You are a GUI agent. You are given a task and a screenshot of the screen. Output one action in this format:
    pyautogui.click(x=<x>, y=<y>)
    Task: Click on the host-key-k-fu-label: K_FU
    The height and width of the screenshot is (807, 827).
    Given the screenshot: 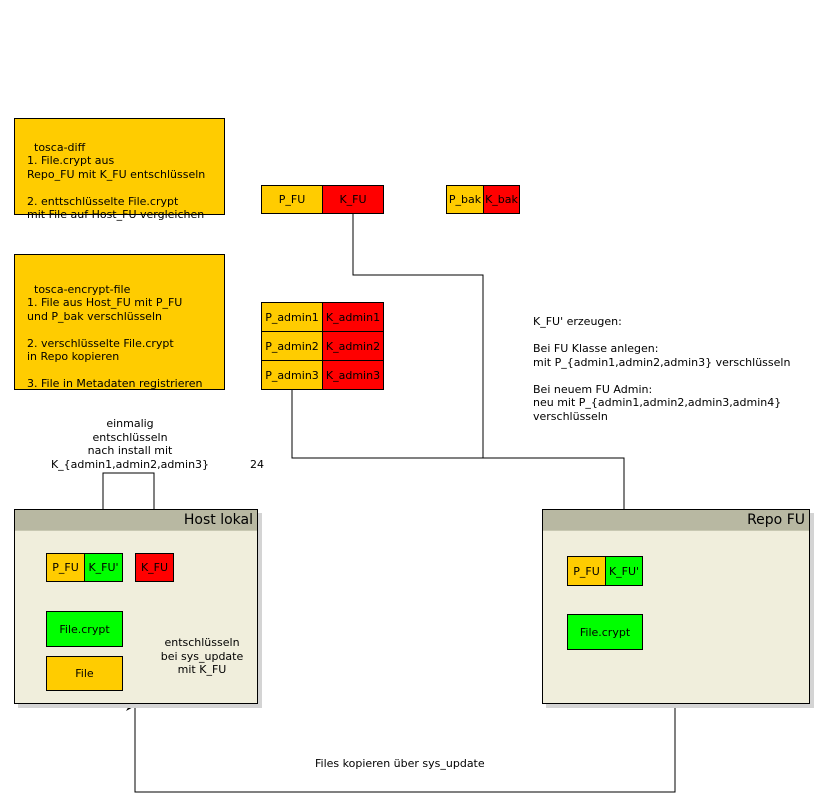 What is the action you would take?
    pyautogui.click(x=154, y=567)
    